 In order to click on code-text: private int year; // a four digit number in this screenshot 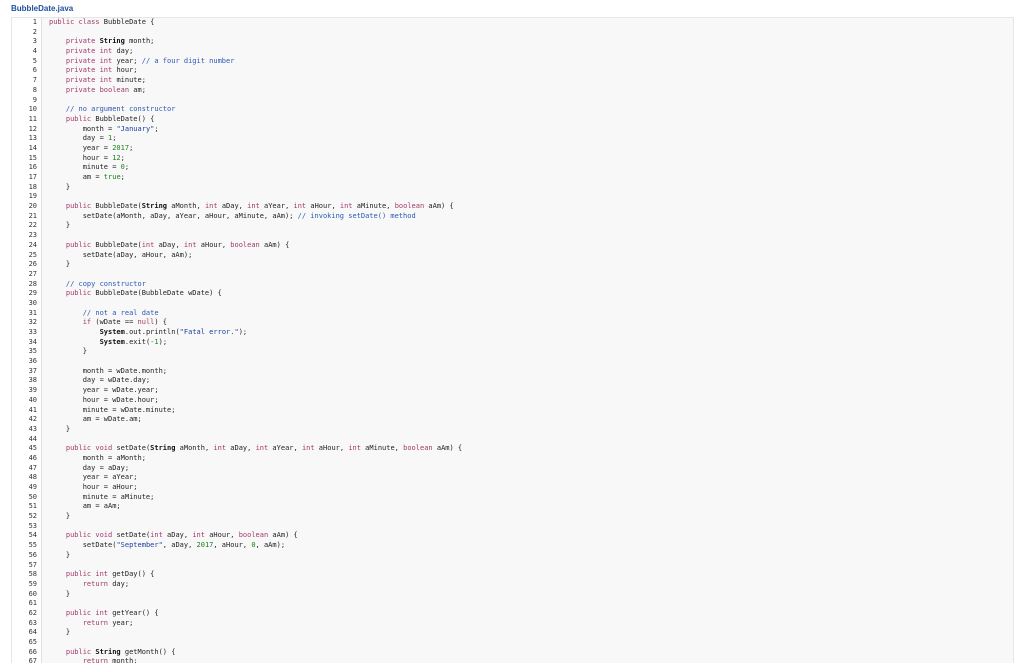, I will do `click(142, 62)`.